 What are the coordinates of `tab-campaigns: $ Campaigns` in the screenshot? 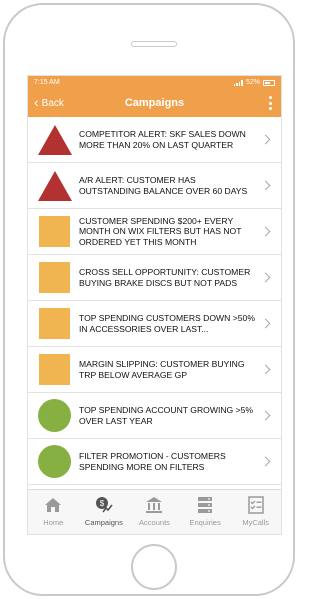 It's located at (104, 512).